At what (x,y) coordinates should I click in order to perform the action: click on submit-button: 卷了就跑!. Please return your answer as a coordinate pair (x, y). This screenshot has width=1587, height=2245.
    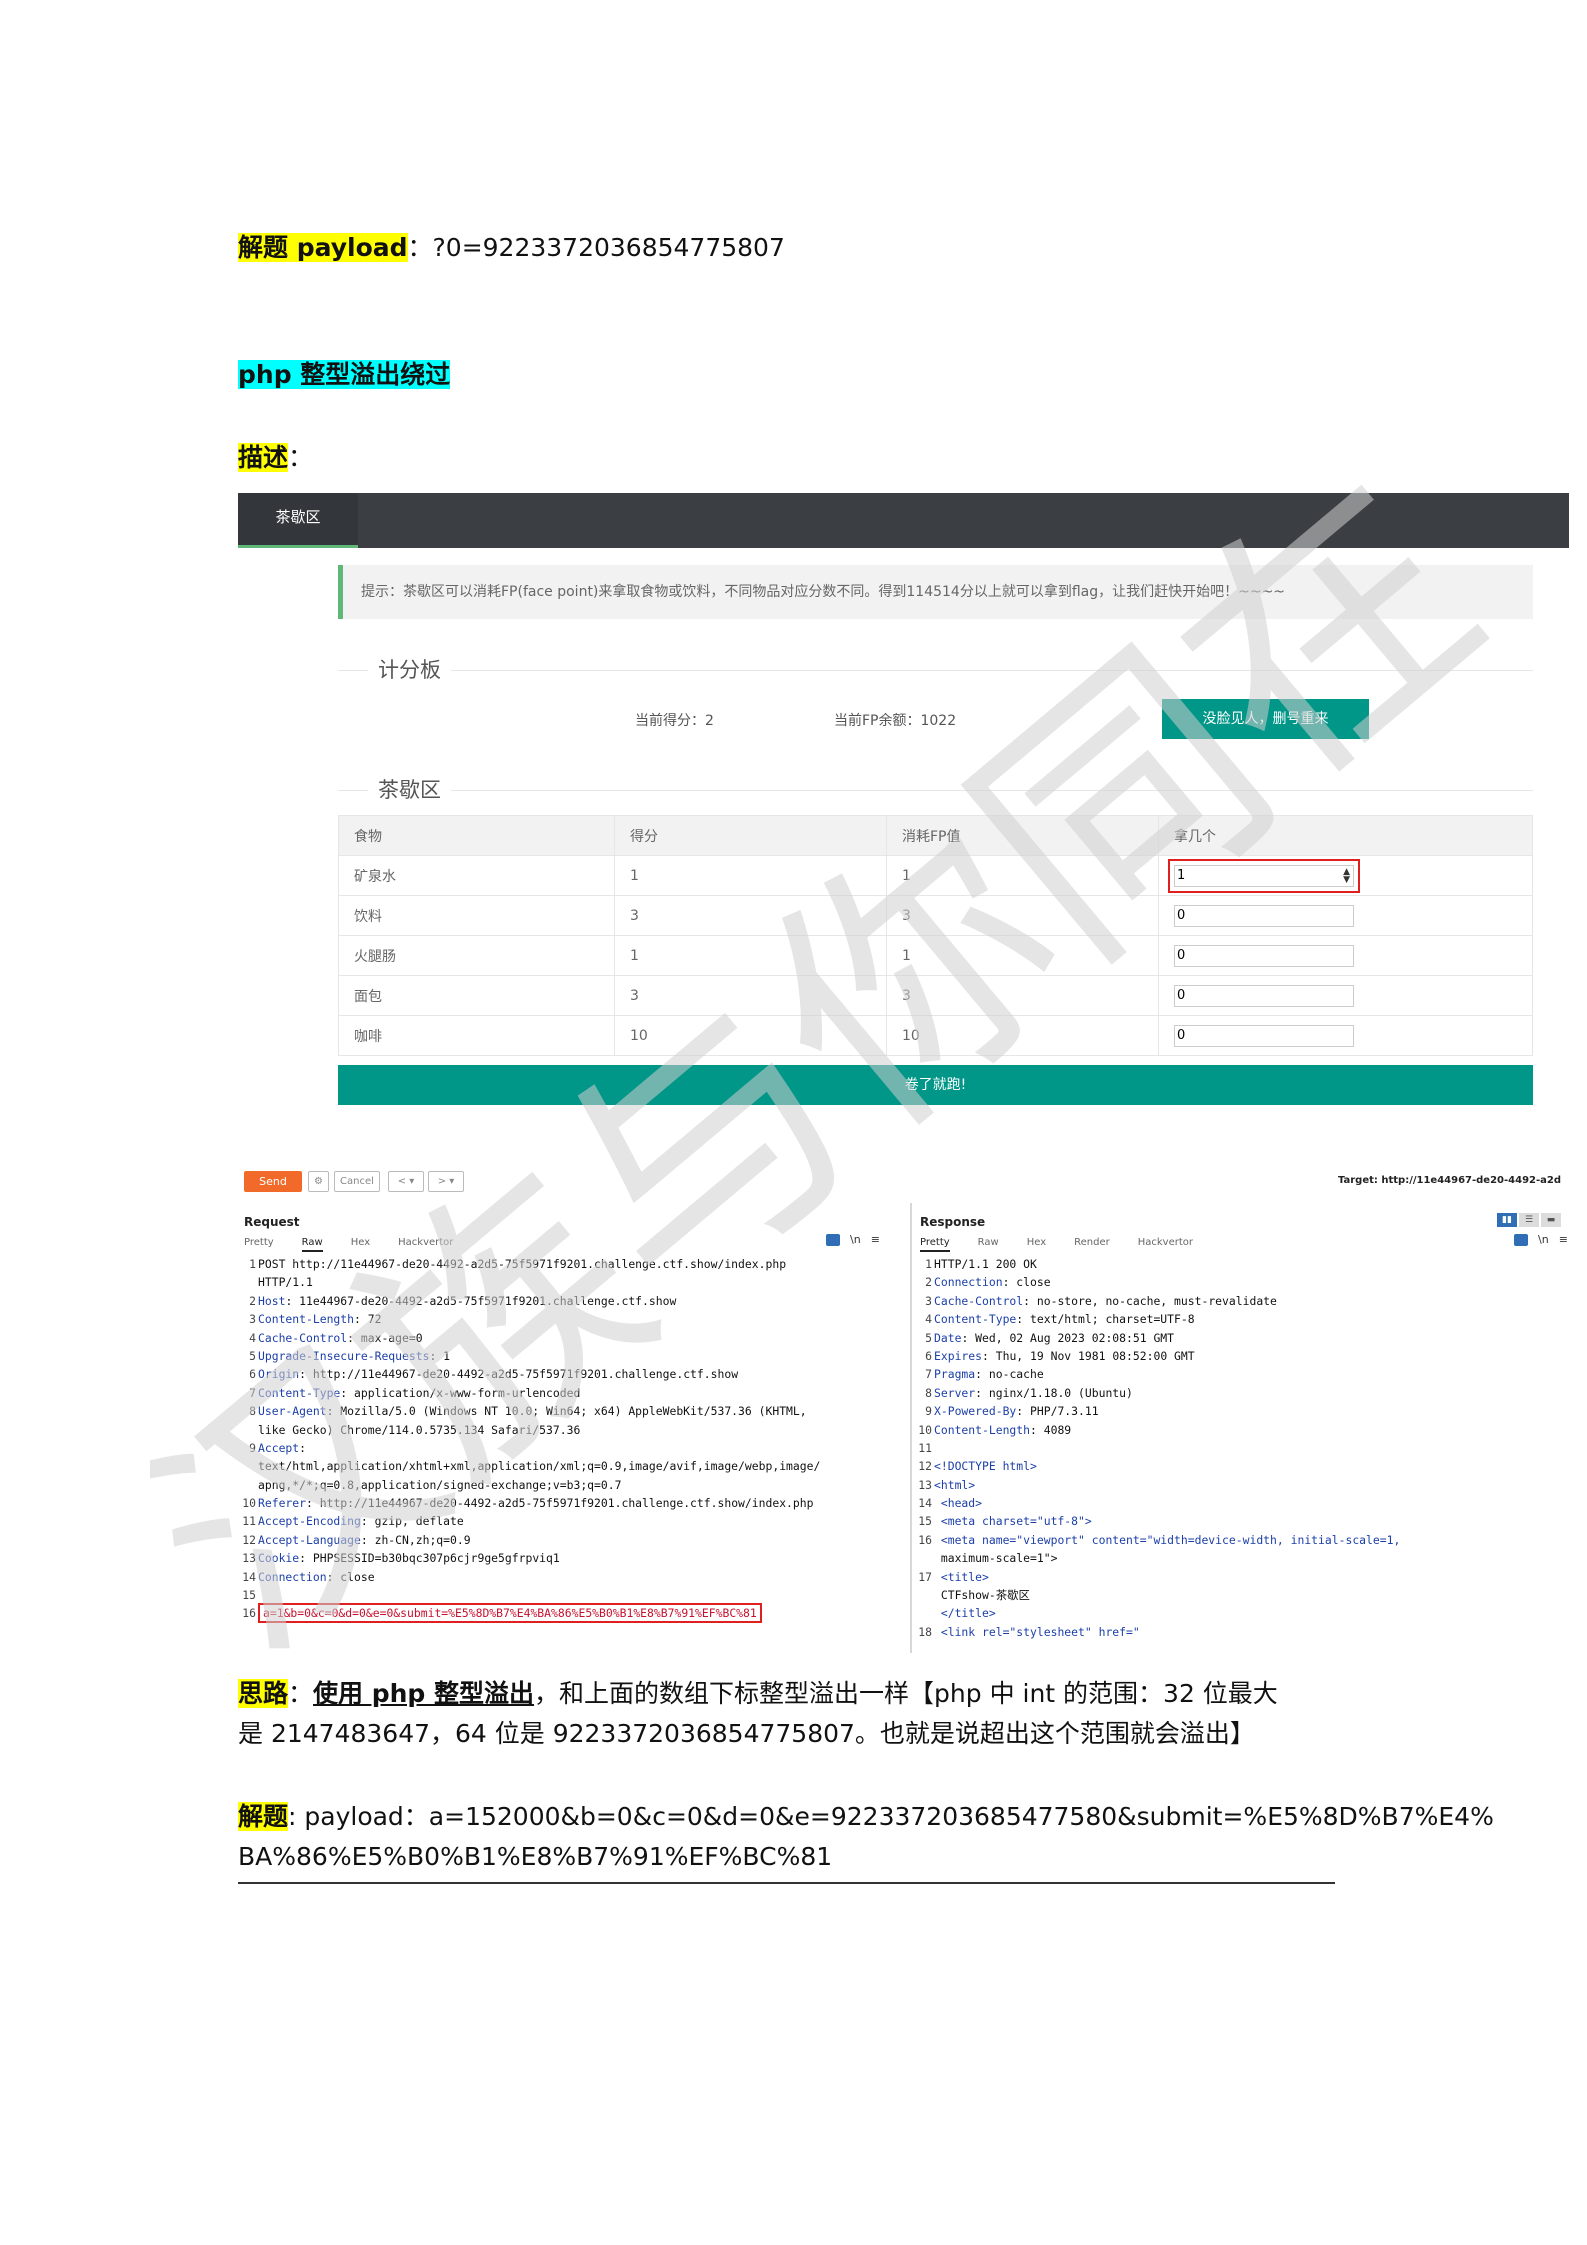
    Looking at the image, I should click on (935, 1085).